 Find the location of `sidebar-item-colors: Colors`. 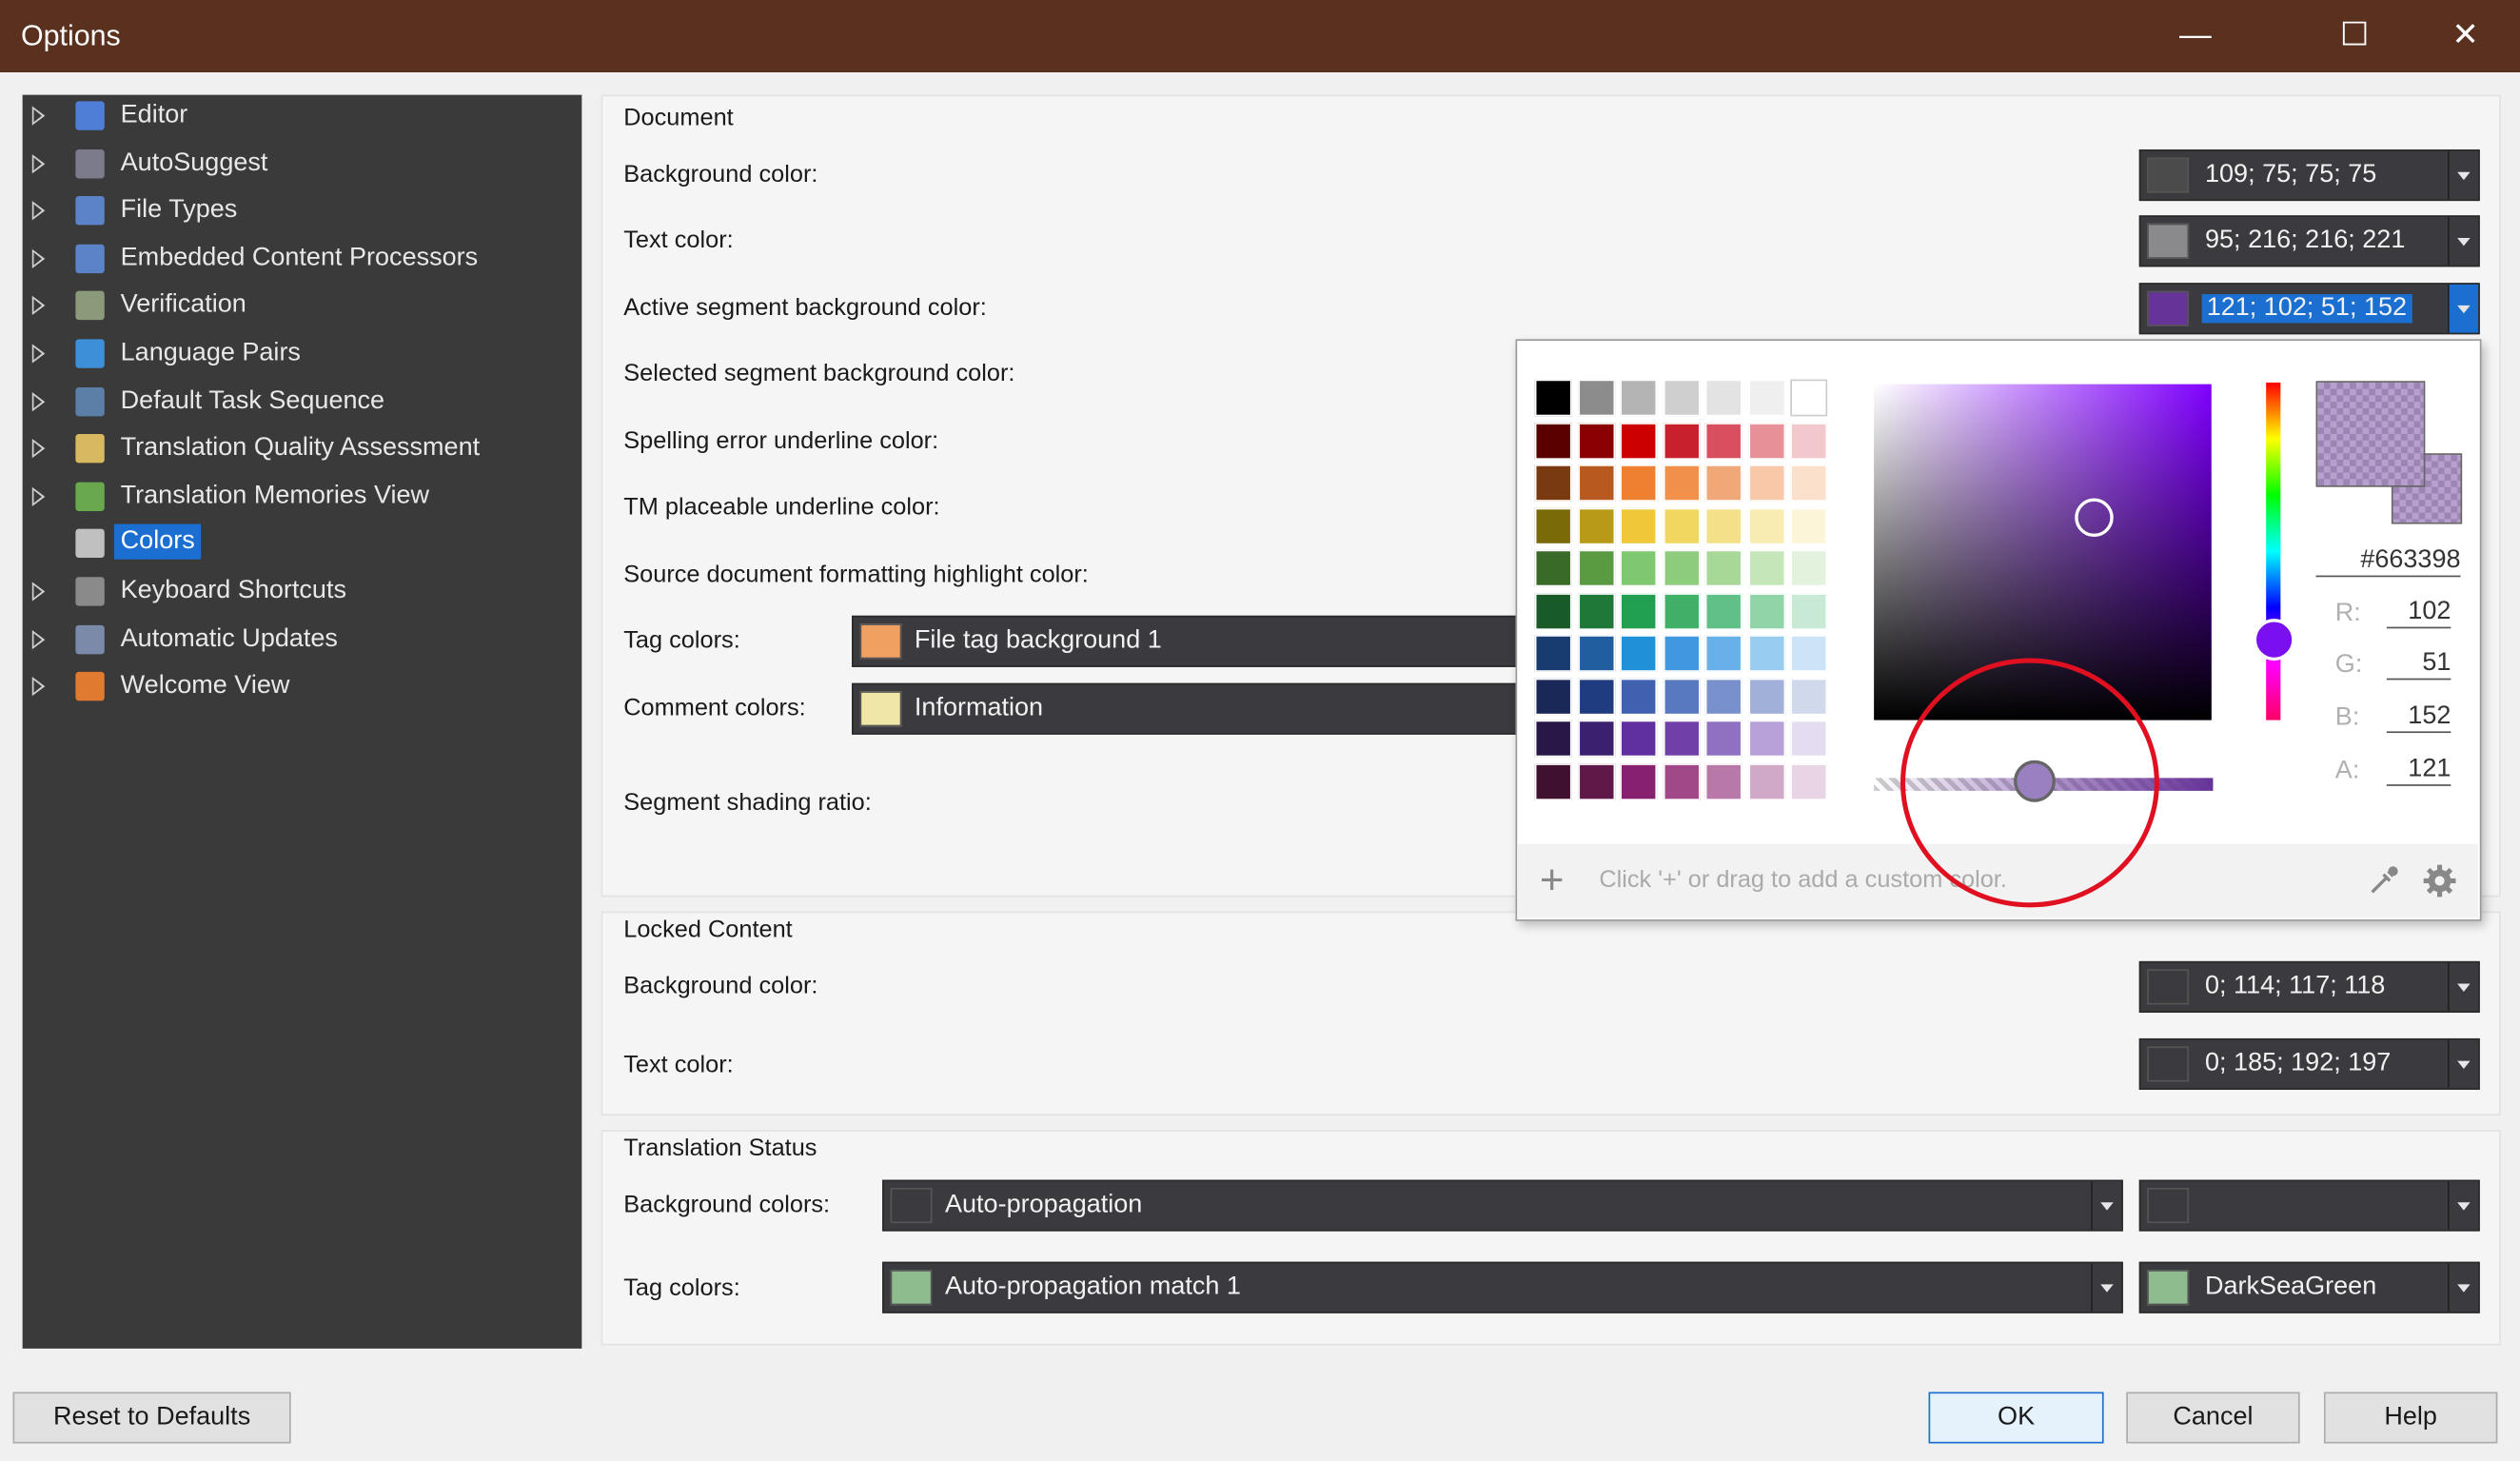

sidebar-item-colors: Colors is located at coordinates (302, 545).